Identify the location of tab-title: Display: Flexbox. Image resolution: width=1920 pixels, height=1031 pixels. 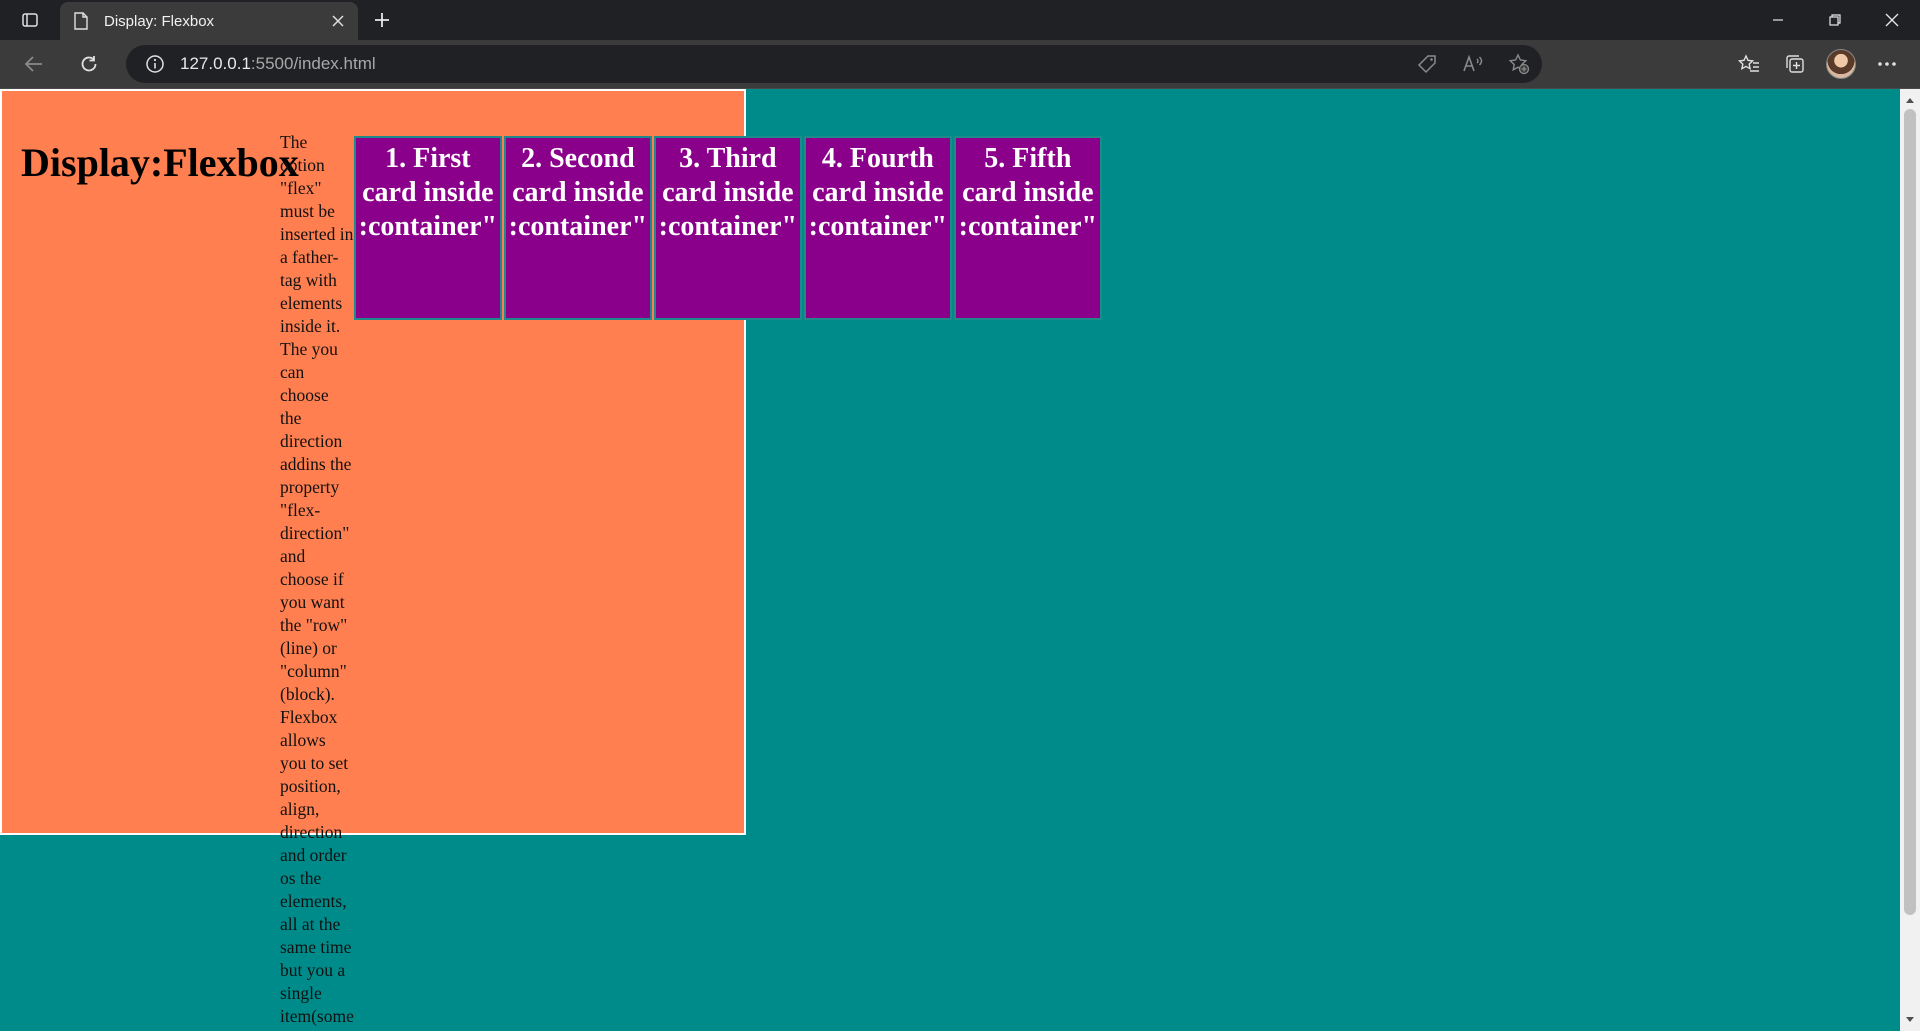
(159, 21).